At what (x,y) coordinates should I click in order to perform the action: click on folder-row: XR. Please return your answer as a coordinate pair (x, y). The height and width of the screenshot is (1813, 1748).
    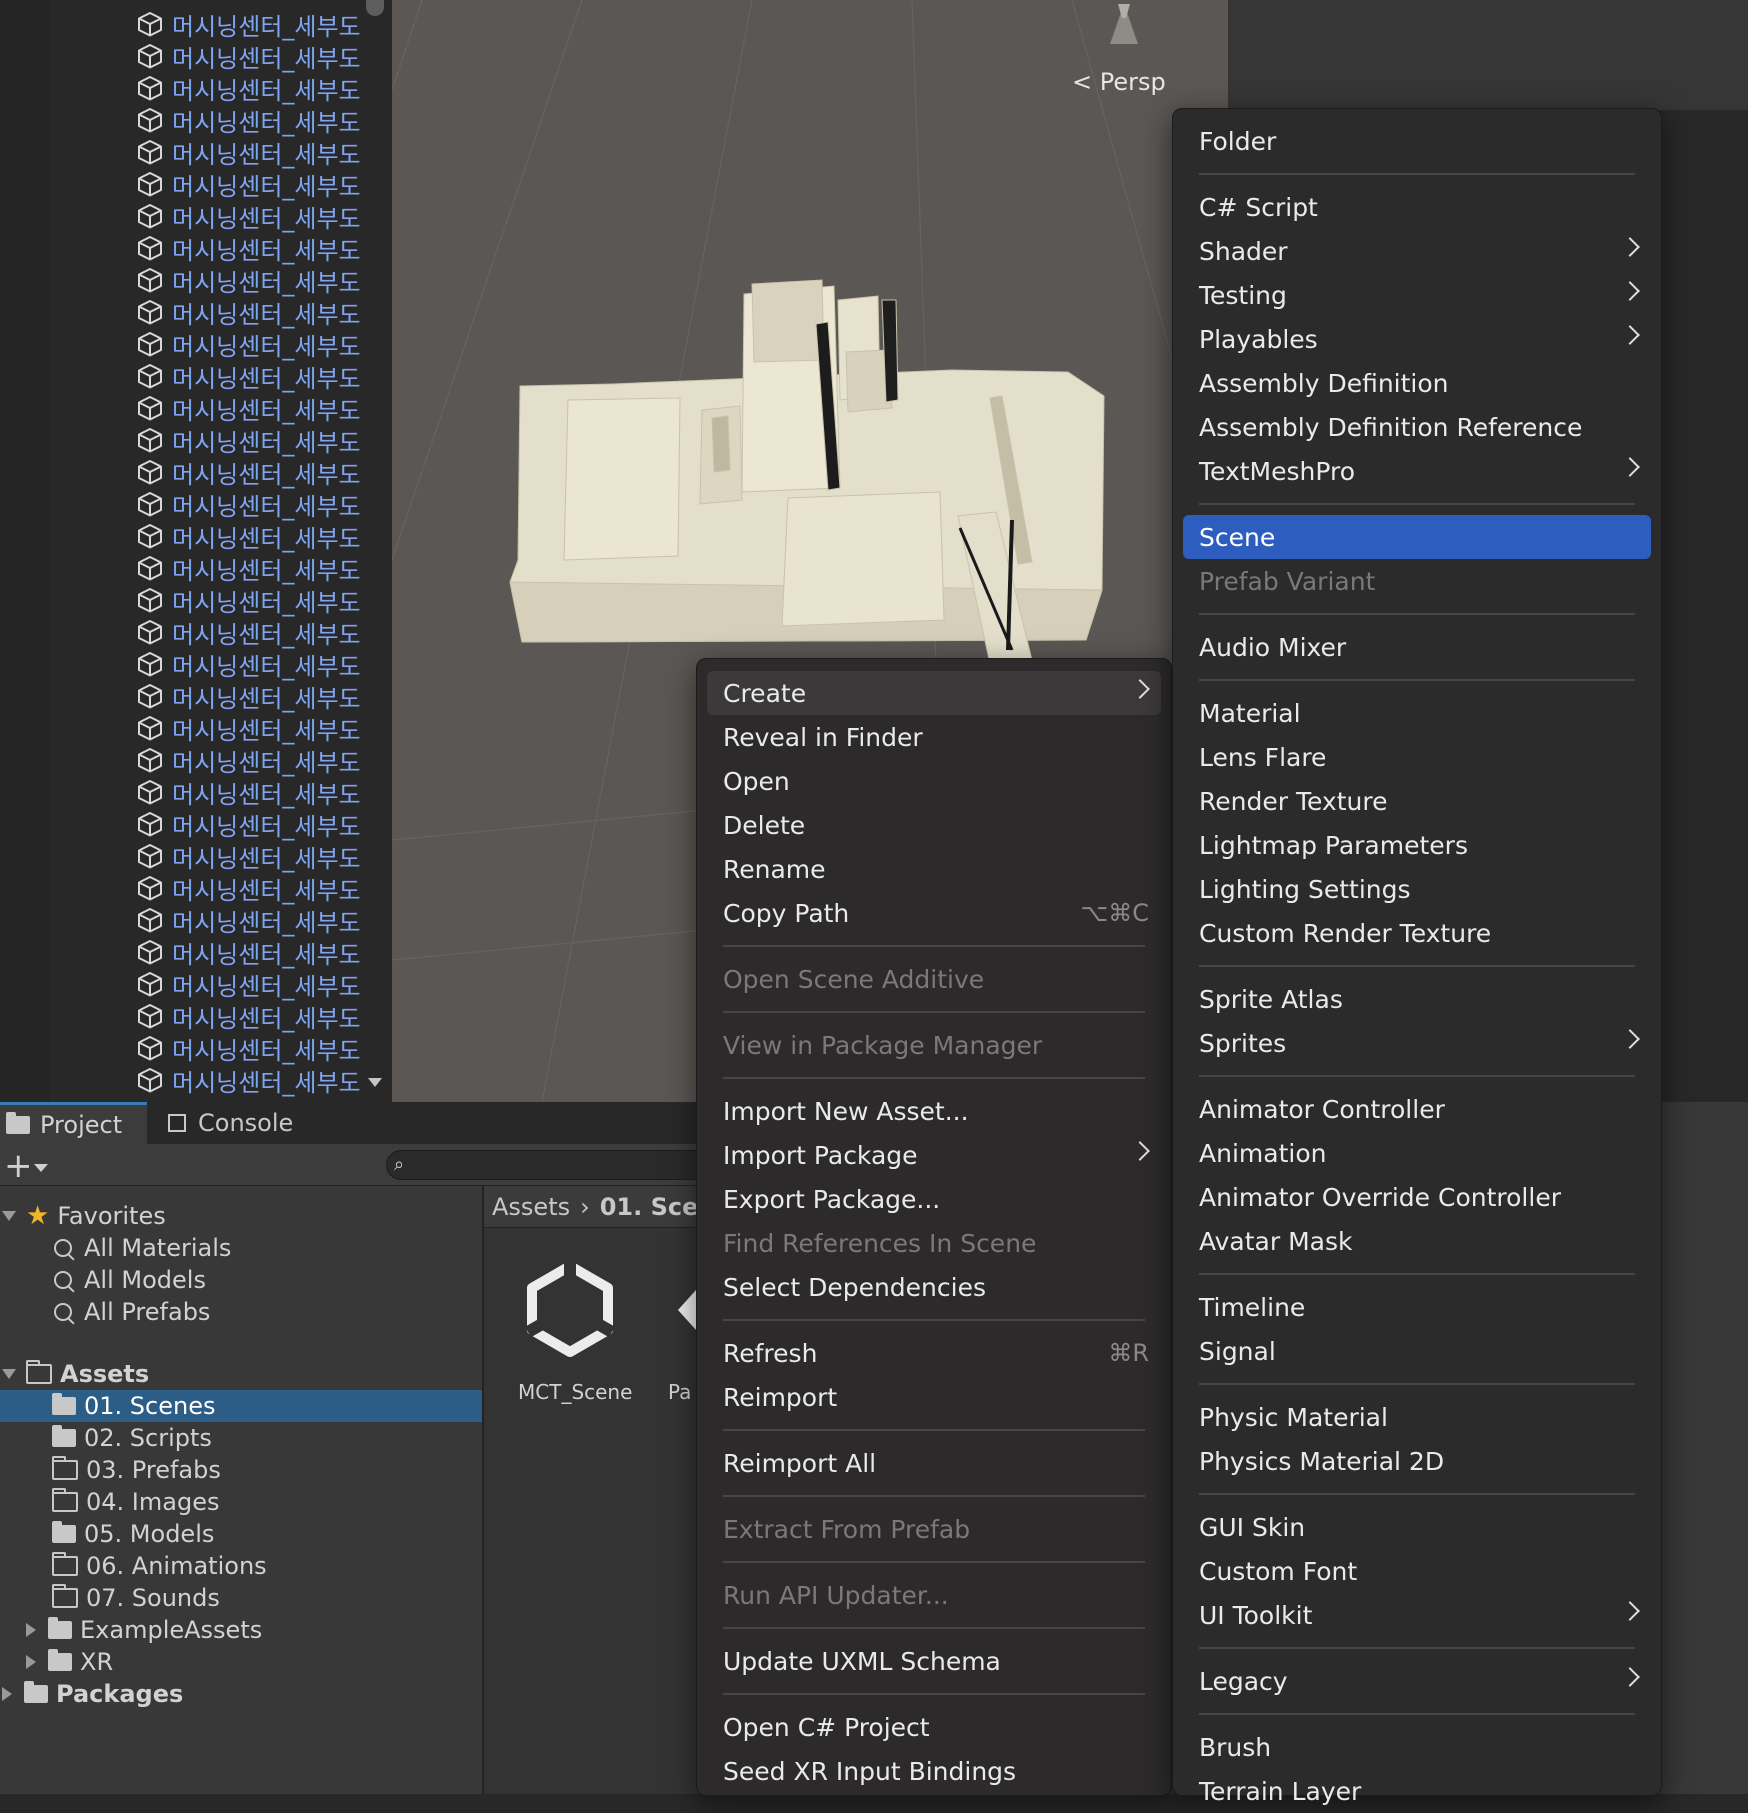
    Looking at the image, I should click on (69, 1662).